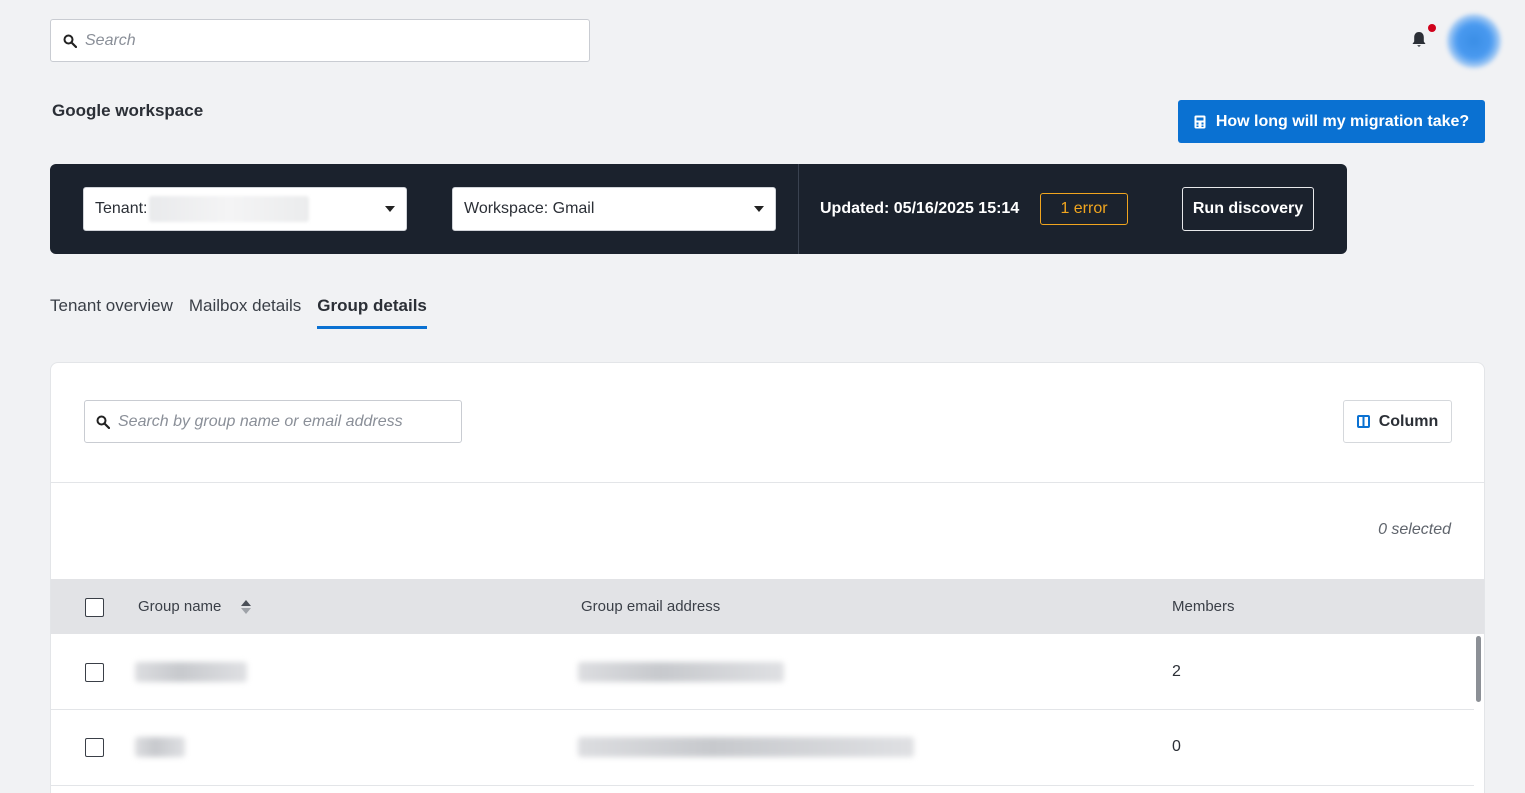 The width and height of the screenshot is (1525, 793). Describe the element at coordinates (1084, 209) in the screenshot. I see `error-badge: 1 error` at that location.